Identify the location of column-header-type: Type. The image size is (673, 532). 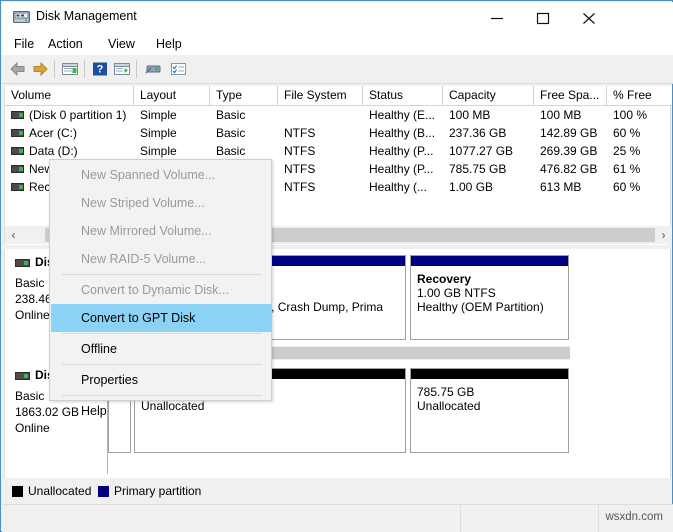
(244, 95).